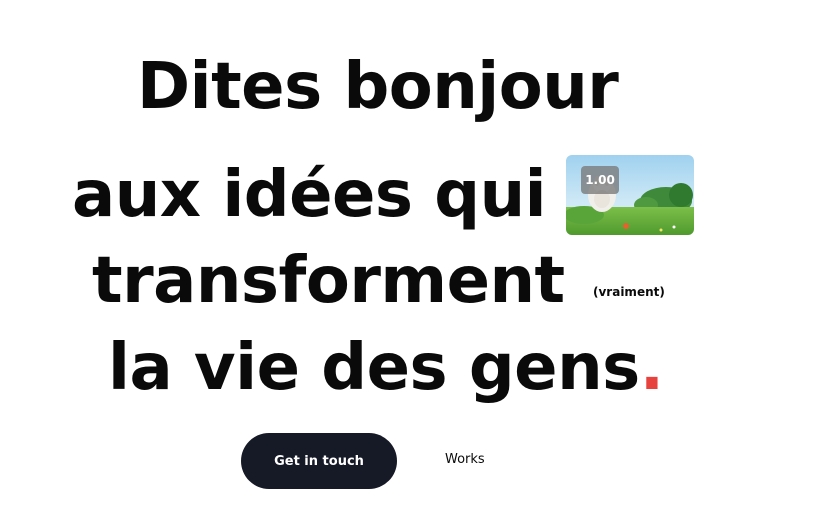 The width and height of the screenshot is (825, 515). Describe the element at coordinates (630, 195) in the screenshot. I see `video-thumbnail: 1.00` at that location.